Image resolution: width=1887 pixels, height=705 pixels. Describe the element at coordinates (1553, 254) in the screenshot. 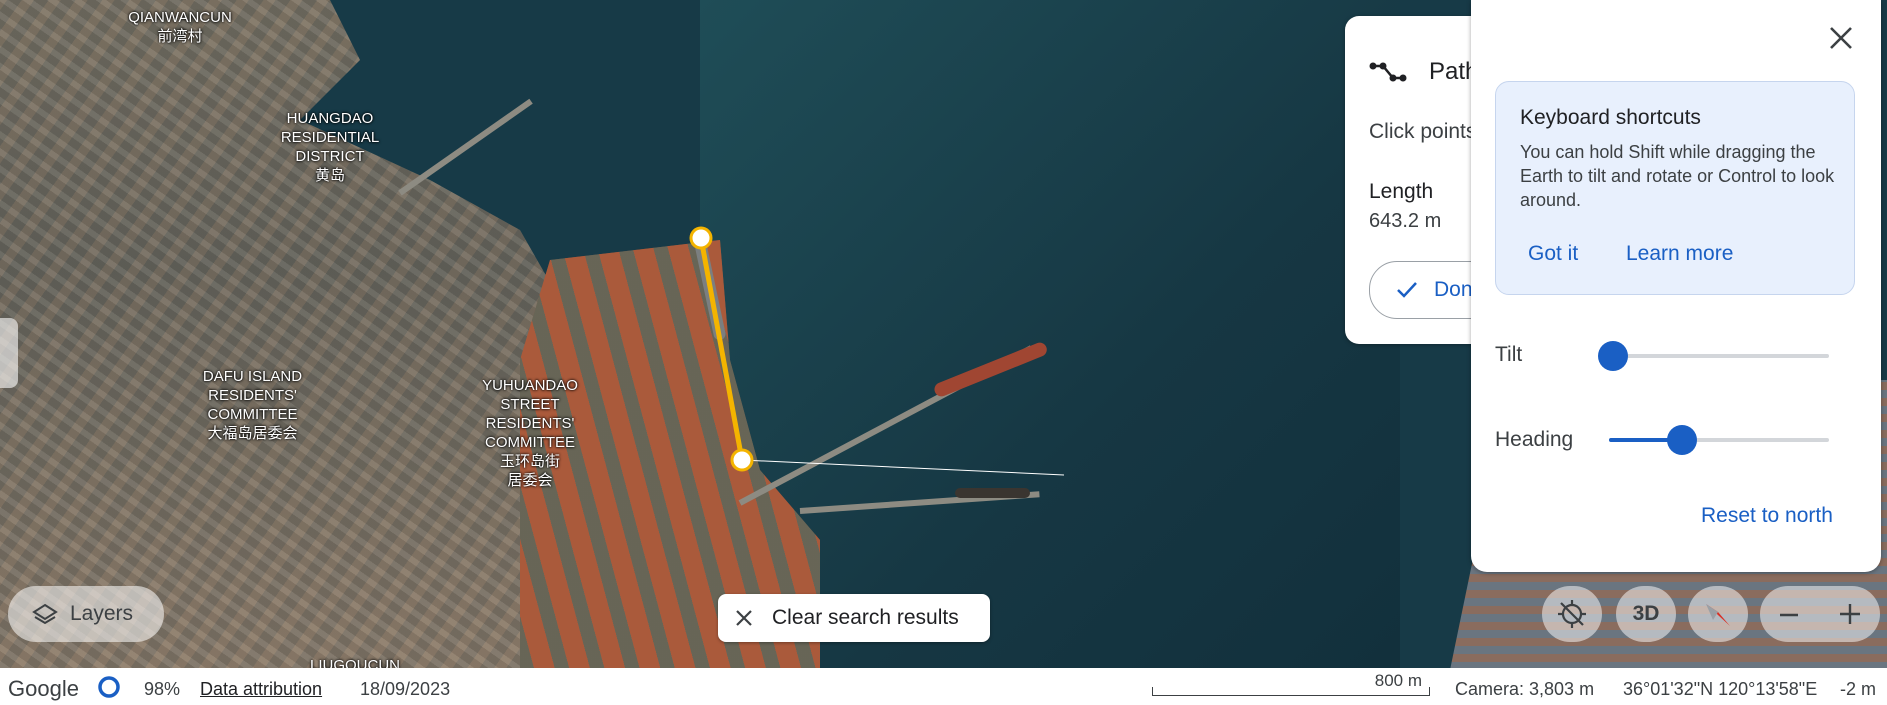

I see `got-it-button: Got it` at that location.